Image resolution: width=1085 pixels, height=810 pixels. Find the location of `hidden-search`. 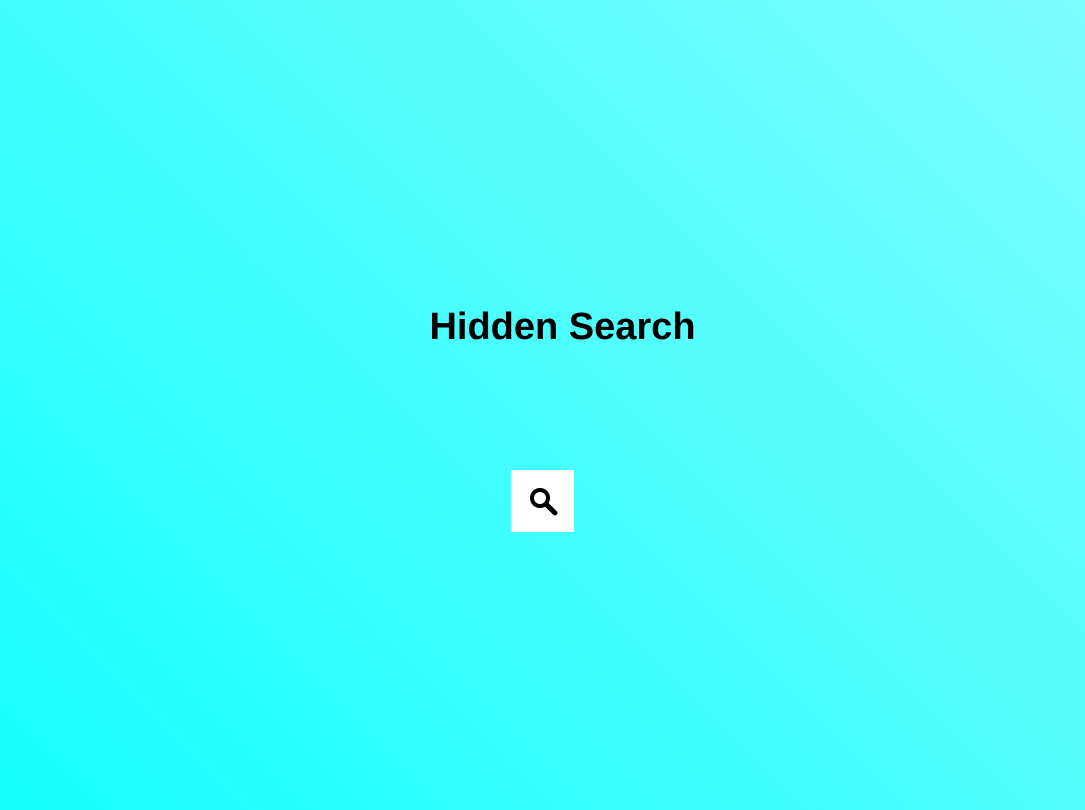

hidden-search is located at coordinates (542, 501).